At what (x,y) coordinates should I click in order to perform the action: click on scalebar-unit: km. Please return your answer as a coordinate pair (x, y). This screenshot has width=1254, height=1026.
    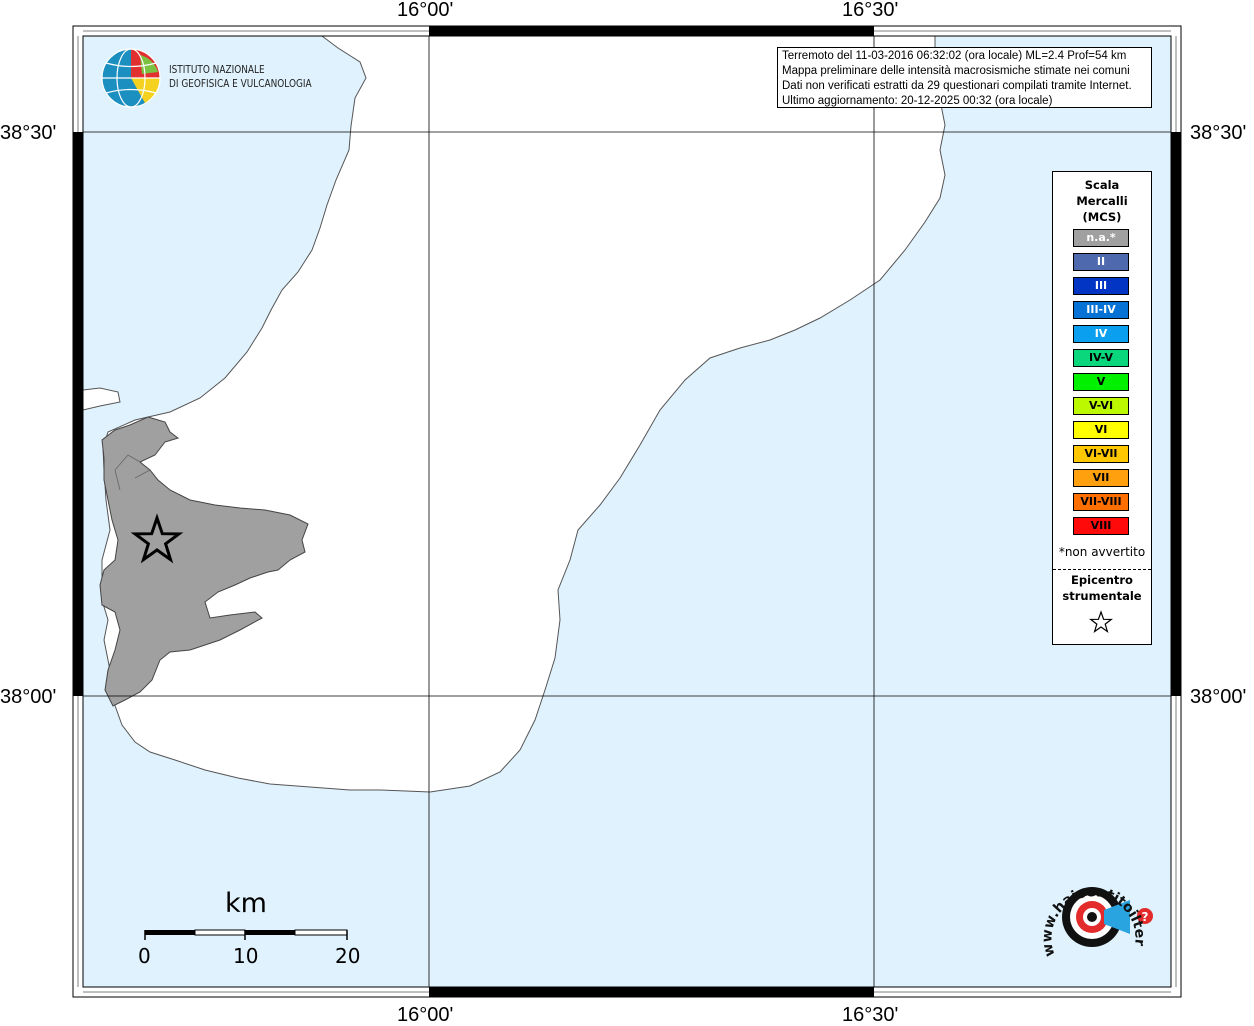
    Looking at the image, I should click on (246, 903).